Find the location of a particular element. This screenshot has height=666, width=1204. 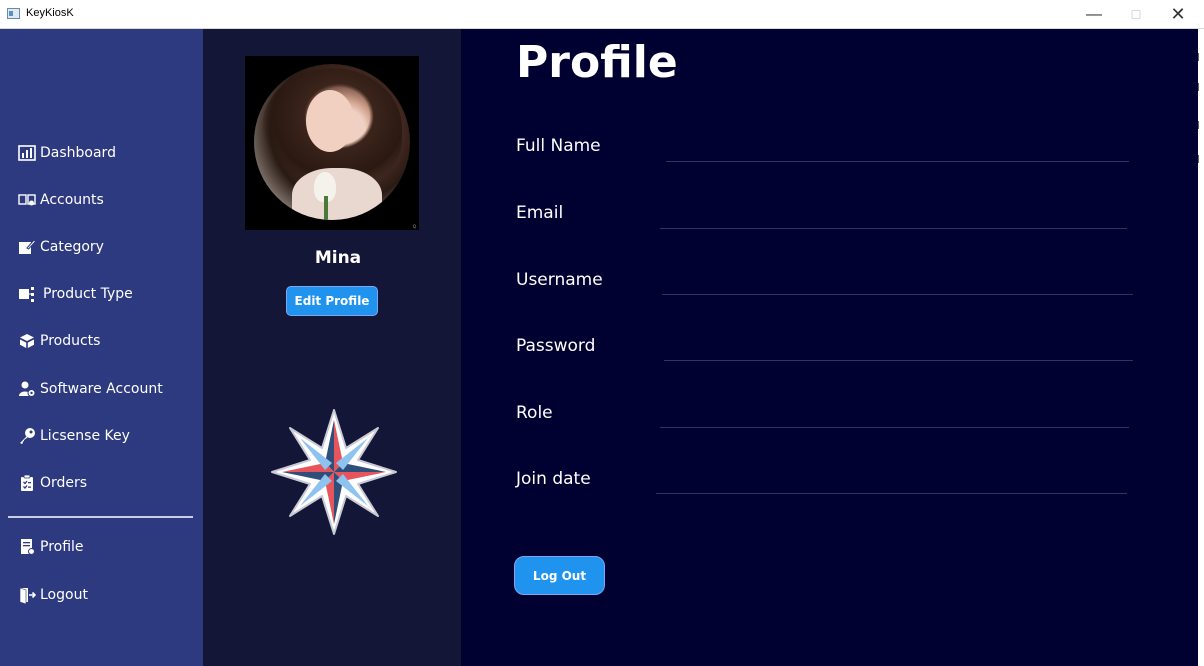

username-underline is located at coordinates (897, 294).